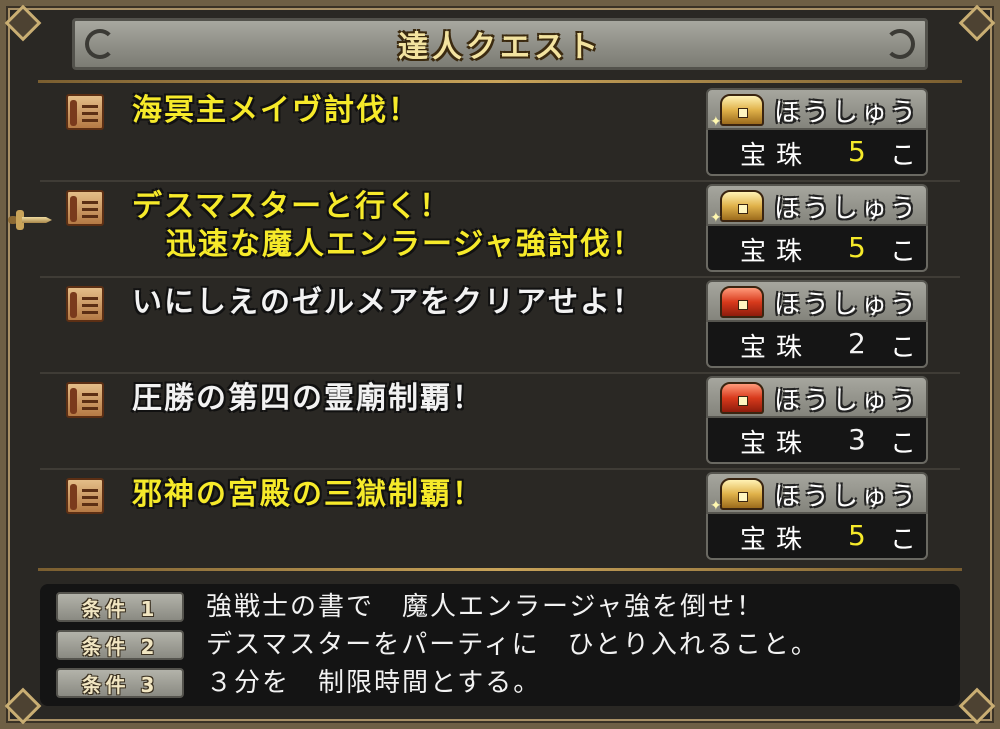 The width and height of the screenshot is (1000, 729). Describe the element at coordinates (817, 441) in the screenshot. I see `reward-body: 宝珠 3 こ` at that location.